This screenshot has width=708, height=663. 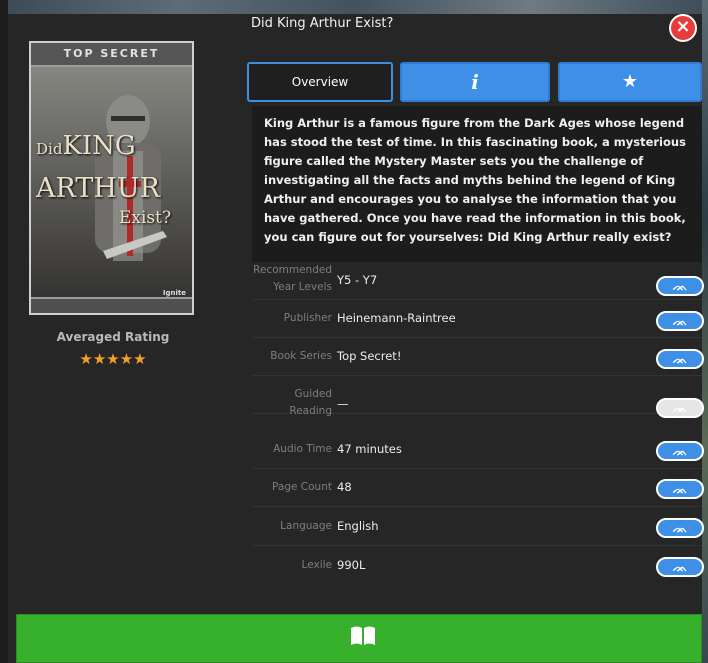 I want to click on info-icon: i, so click(x=475, y=82).